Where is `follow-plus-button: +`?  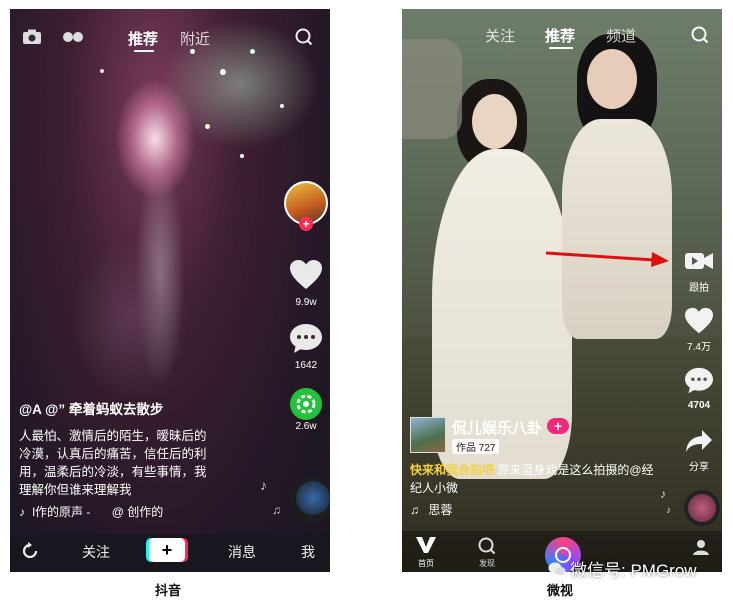
follow-plus-button: + is located at coordinates (558, 426).